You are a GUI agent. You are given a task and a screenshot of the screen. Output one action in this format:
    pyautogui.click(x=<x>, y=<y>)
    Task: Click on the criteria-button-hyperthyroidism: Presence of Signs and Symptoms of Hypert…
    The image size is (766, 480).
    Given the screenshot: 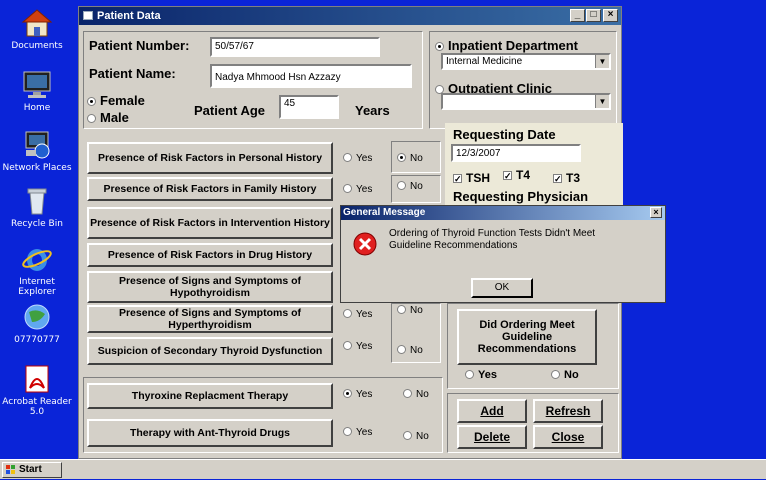 What is the action you would take?
    pyautogui.click(x=210, y=319)
    